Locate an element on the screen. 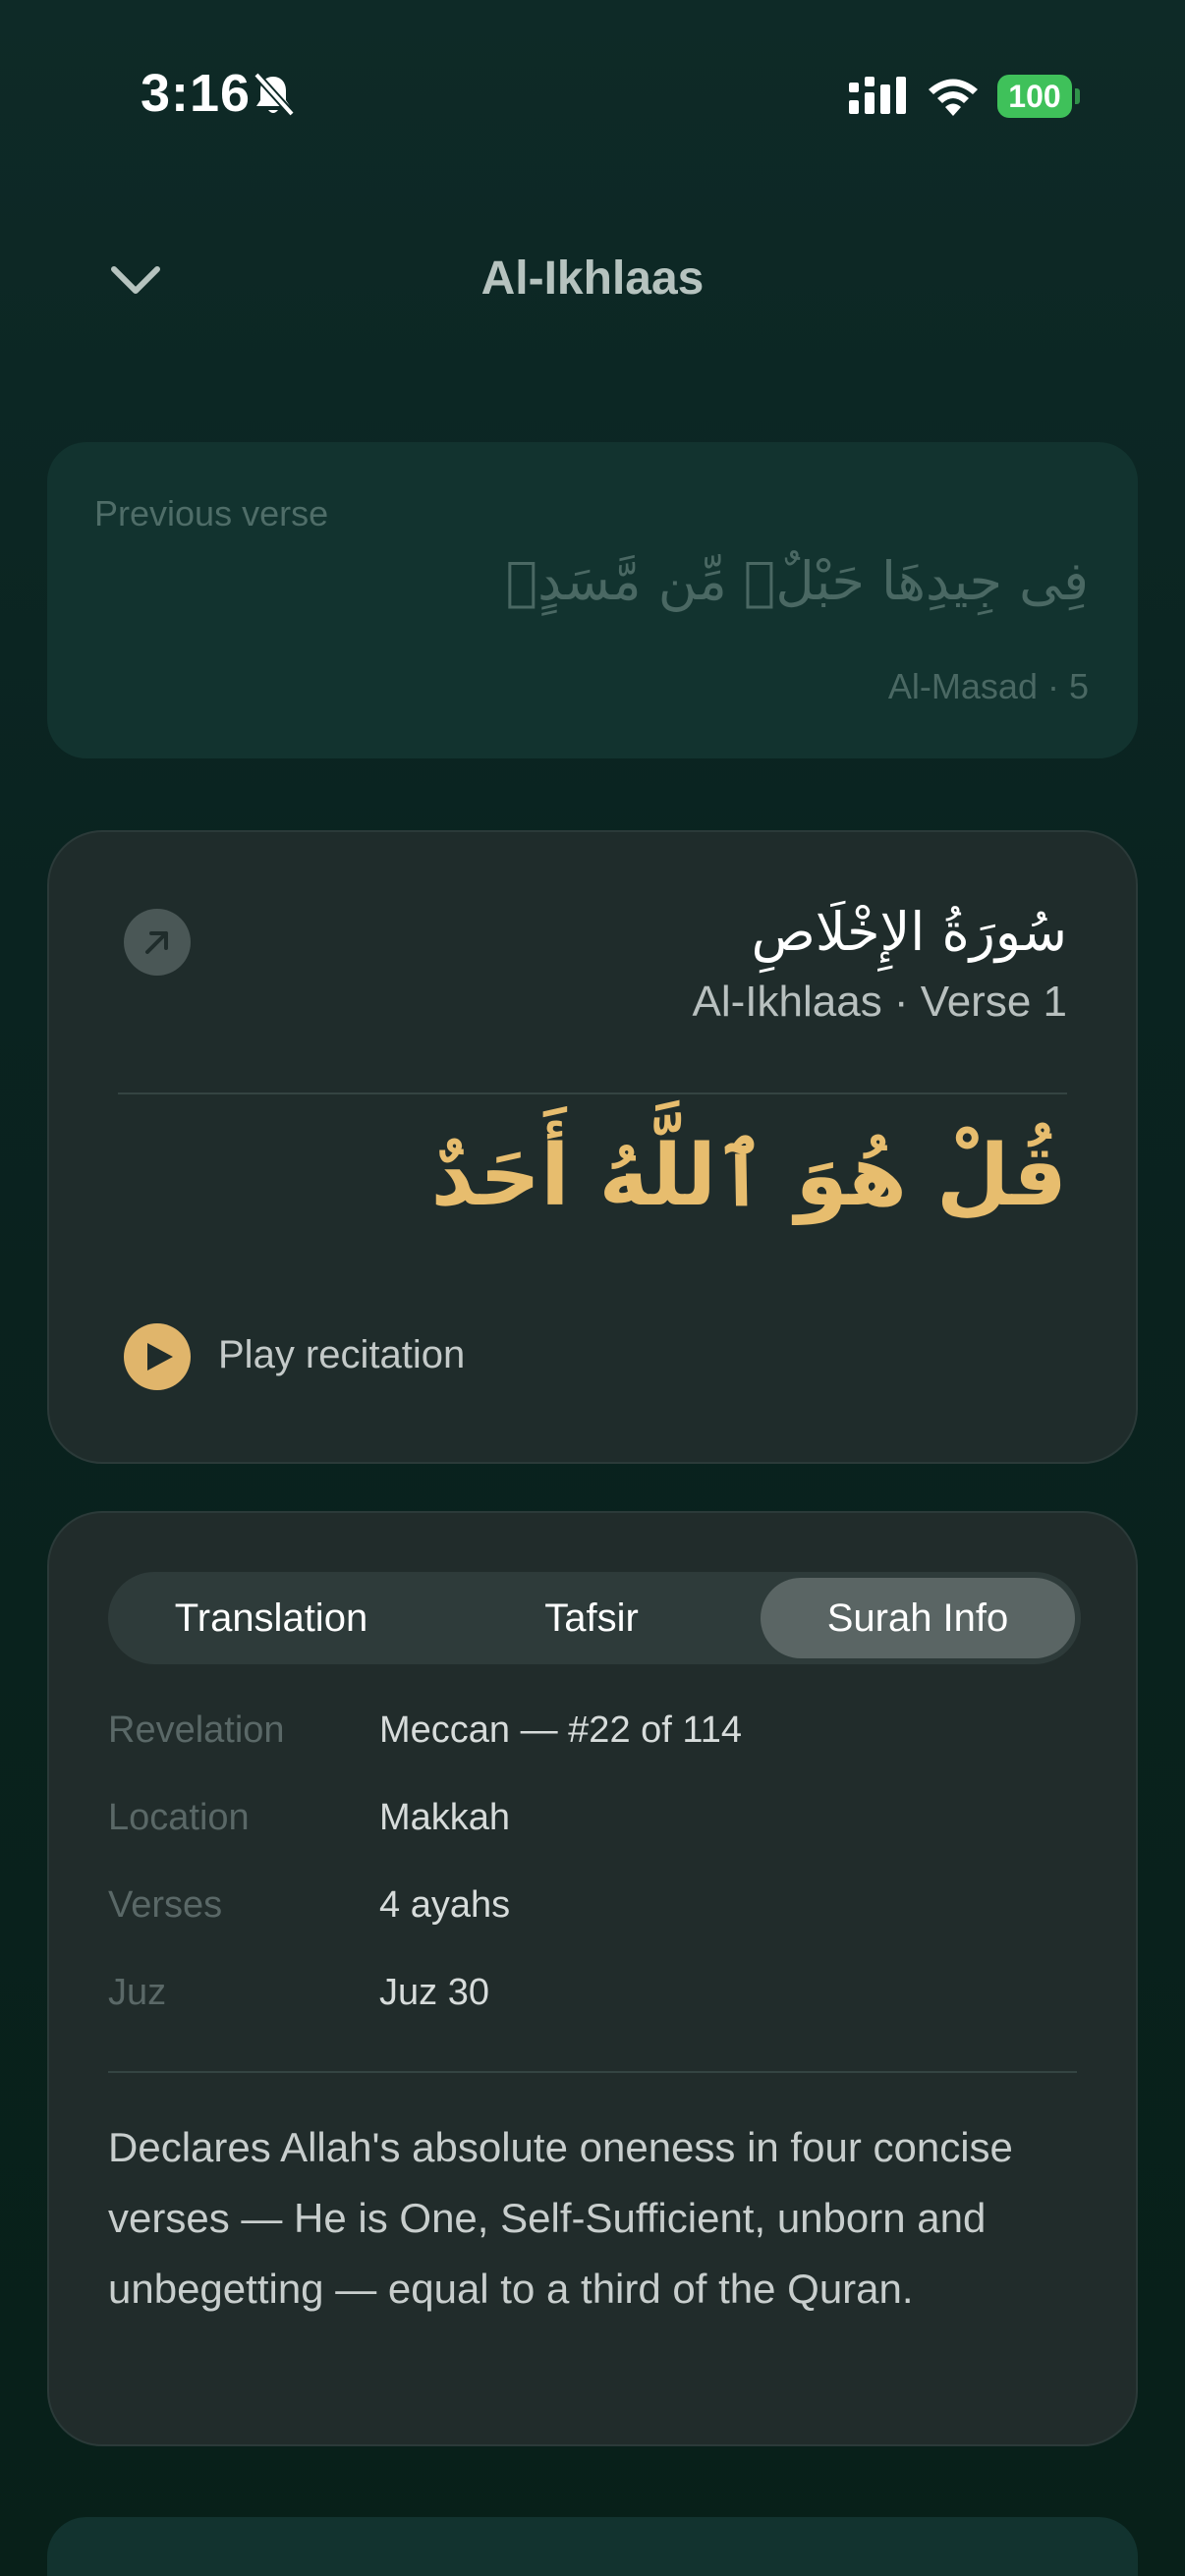 The width and height of the screenshot is (1185, 2576). tab-translation: Translation is located at coordinates (271, 1618).